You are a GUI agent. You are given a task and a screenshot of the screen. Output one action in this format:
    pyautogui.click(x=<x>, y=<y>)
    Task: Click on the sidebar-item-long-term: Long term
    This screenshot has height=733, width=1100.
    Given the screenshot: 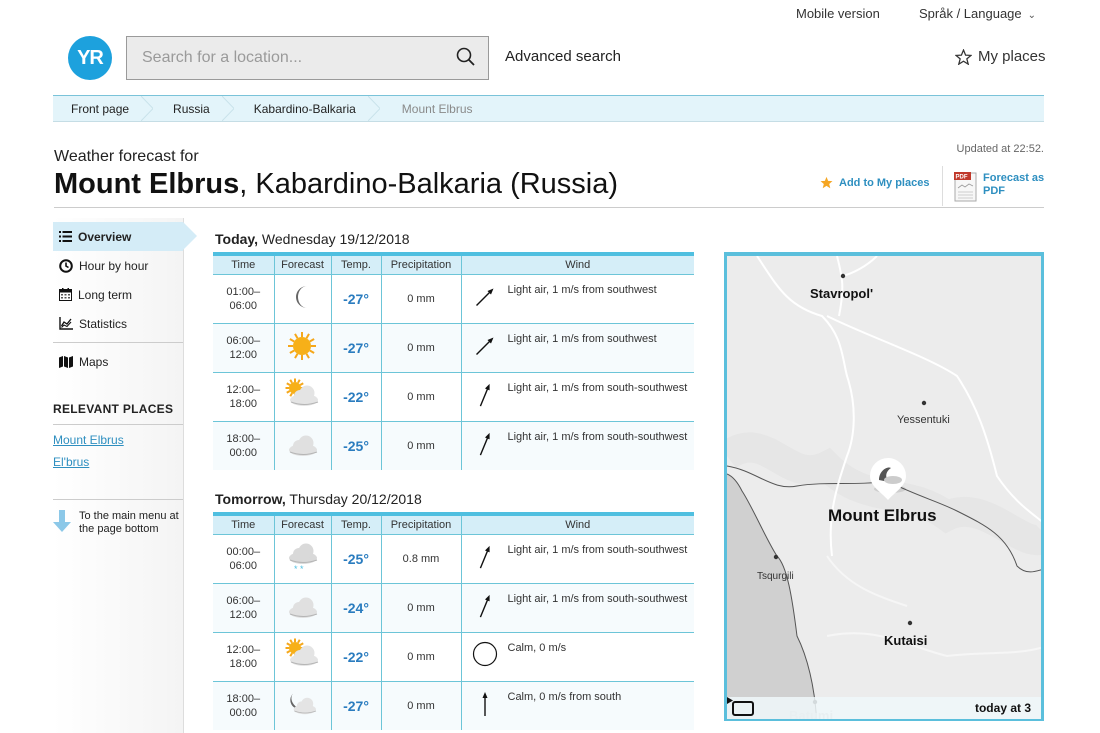 What is the action you would take?
    pyautogui.click(x=118, y=294)
    